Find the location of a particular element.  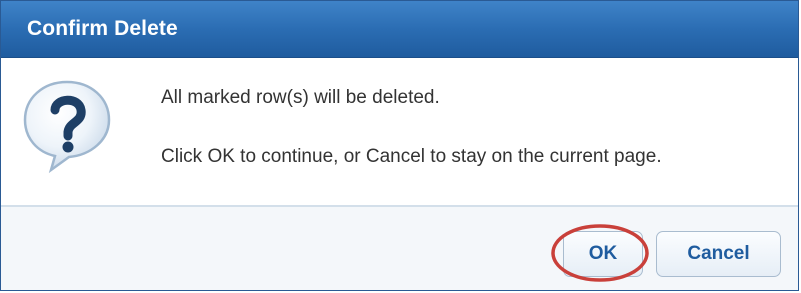

cancel-button: Cancel is located at coordinates (718, 254).